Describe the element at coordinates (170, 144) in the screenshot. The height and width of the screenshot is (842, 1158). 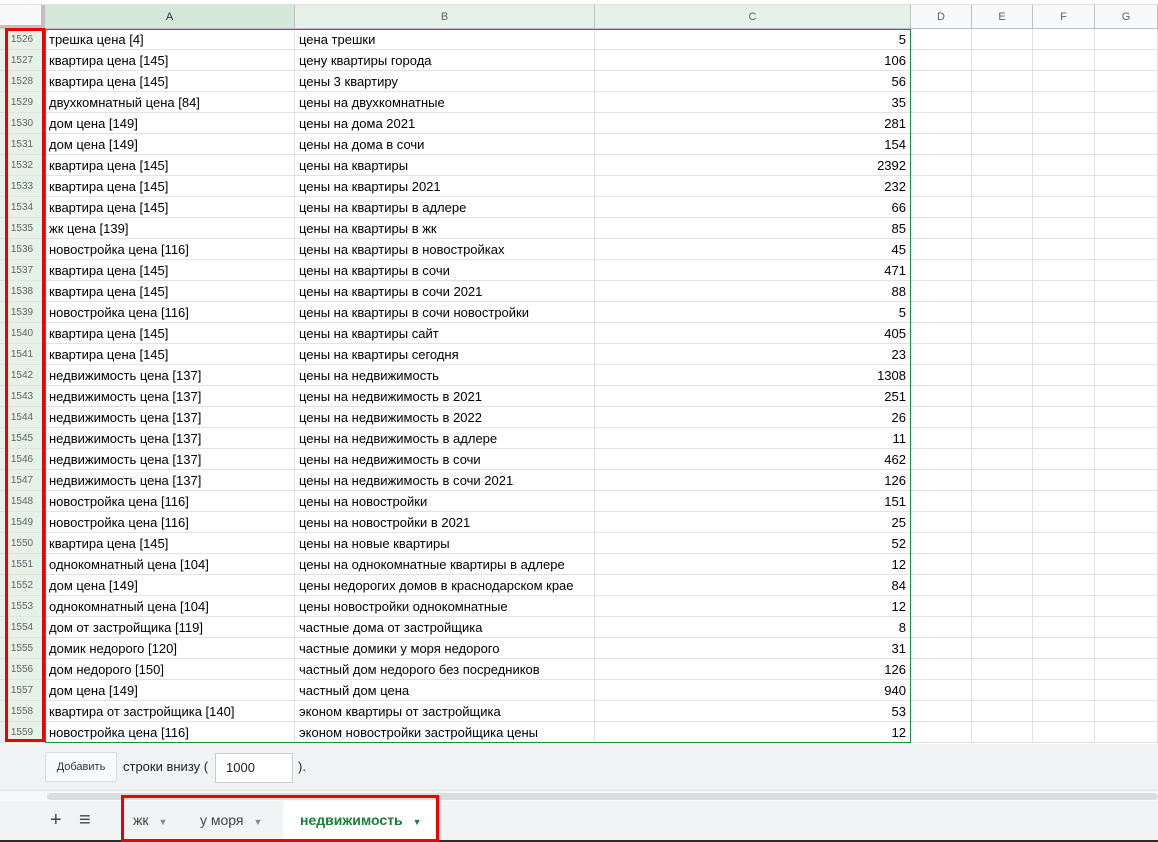
I see `cell-a: дом цена [149]` at that location.